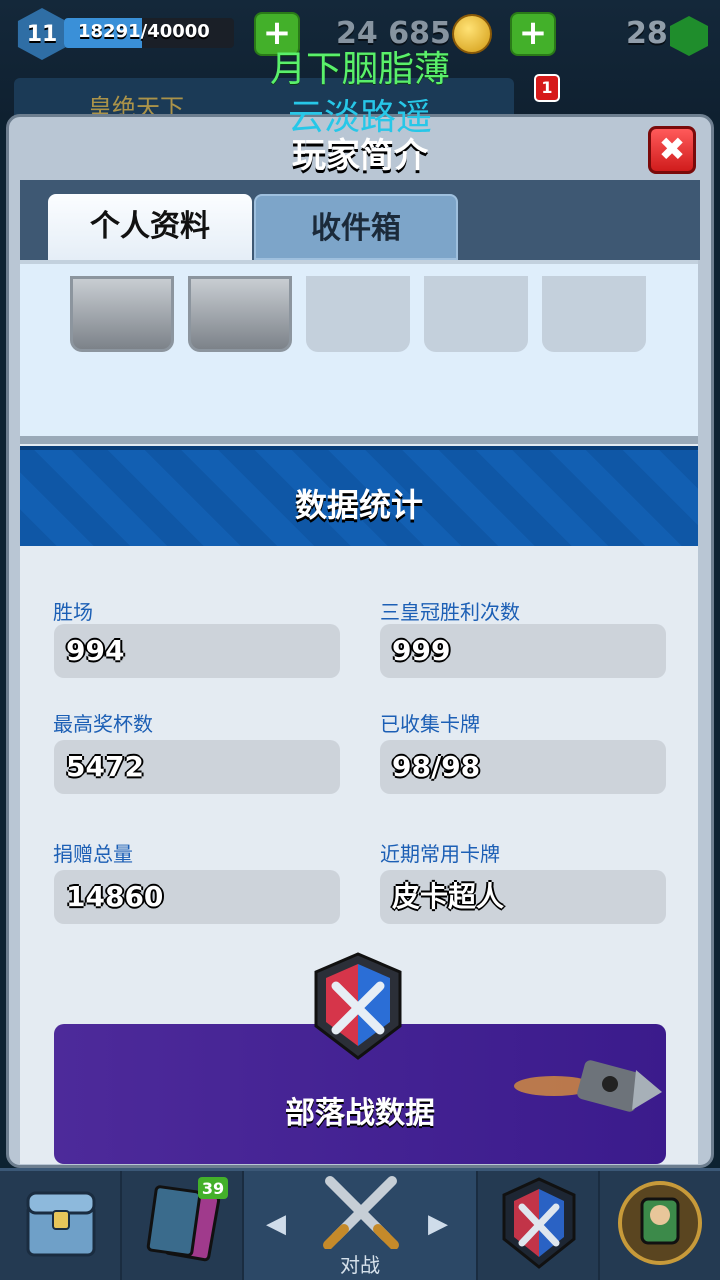 The image size is (720, 1280). I want to click on overlay-text-line1: 月下胭脂薄, so click(359, 69).